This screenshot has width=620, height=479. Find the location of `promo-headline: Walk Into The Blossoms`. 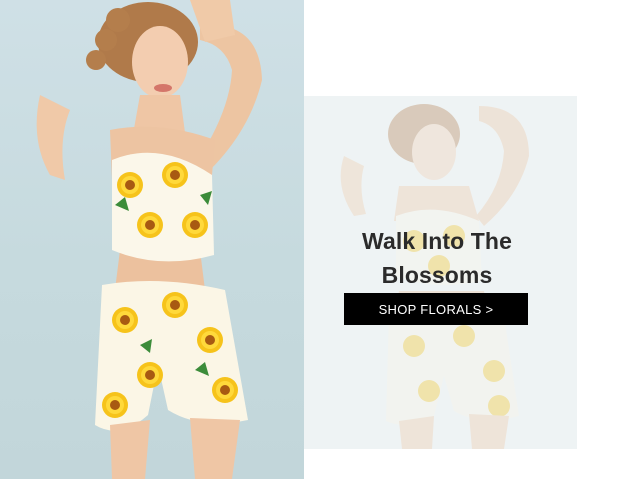

promo-headline: Walk Into The Blossoms is located at coordinates (437, 258).